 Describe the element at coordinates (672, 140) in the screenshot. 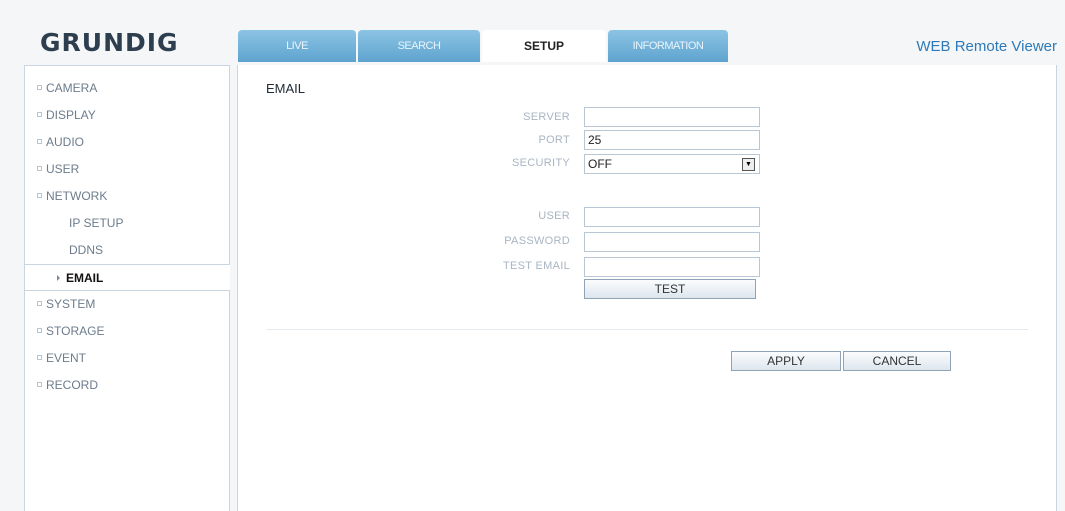

I see `port-field: 25` at that location.